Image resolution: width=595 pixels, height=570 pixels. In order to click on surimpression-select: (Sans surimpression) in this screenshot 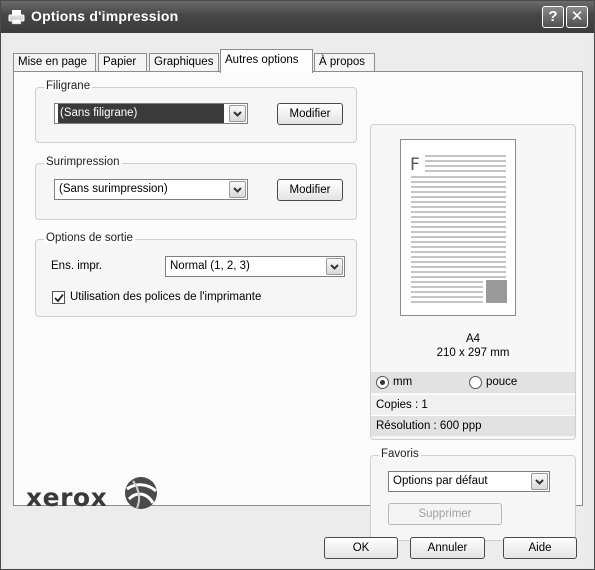, I will do `click(151, 189)`.